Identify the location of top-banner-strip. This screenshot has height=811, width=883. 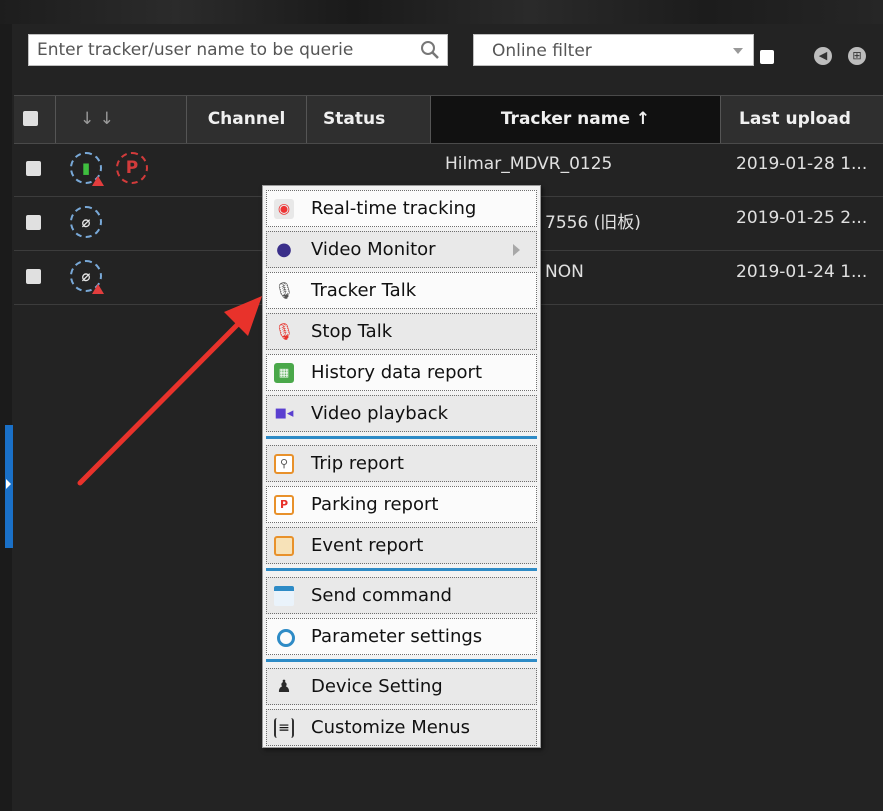
(441, 12).